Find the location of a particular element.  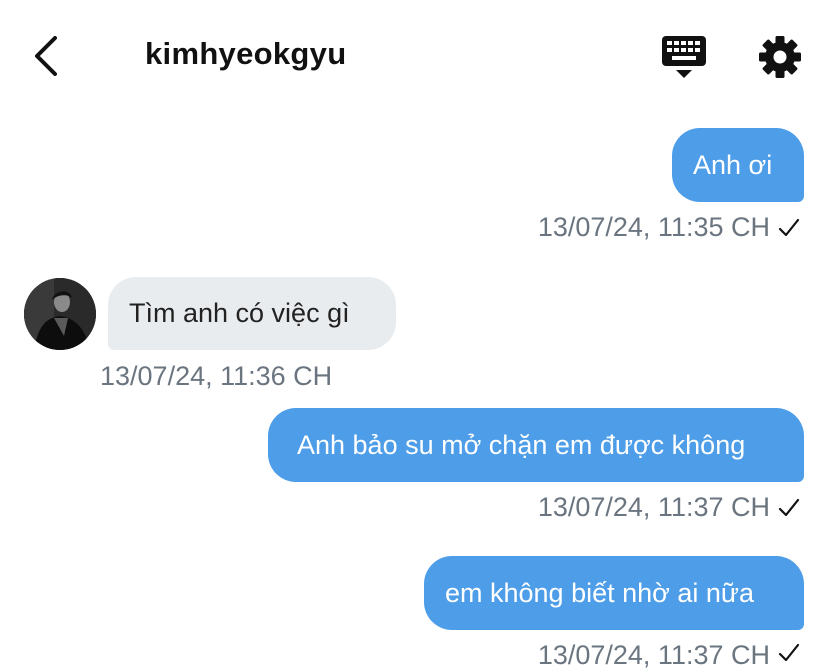

message-text: em không biết nhờ ai nữa is located at coordinates (599, 592).